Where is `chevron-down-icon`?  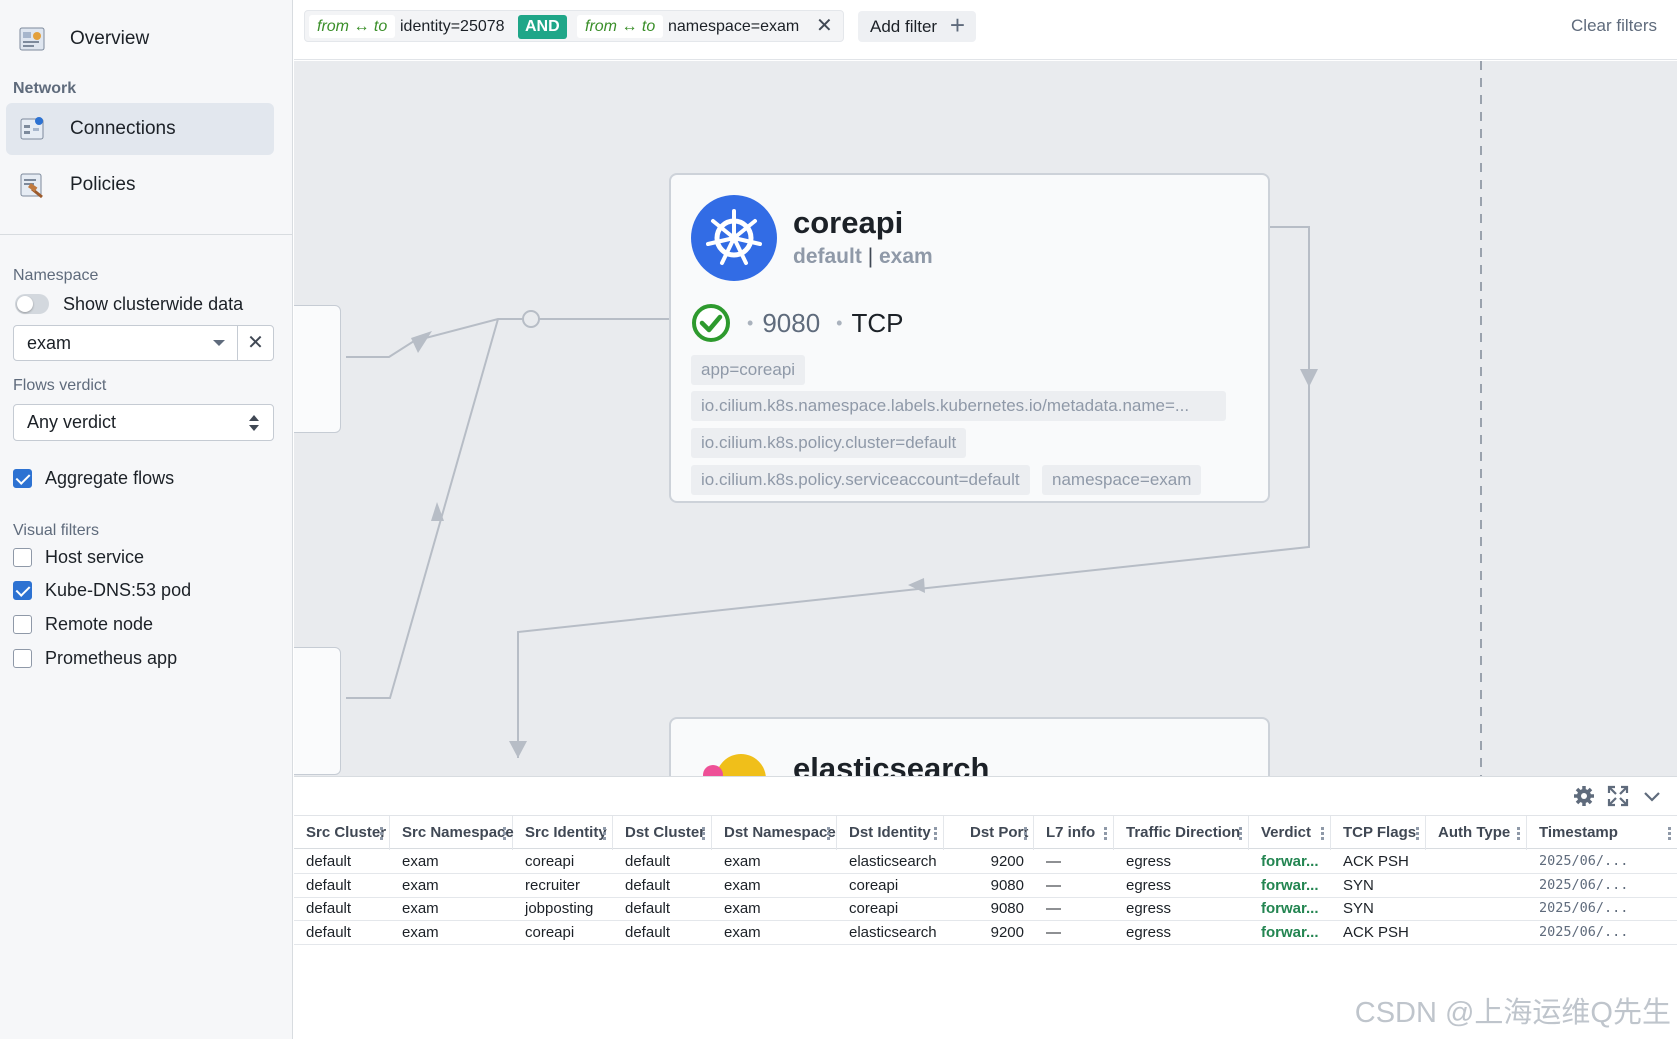 chevron-down-icon is located at coordinates (1652, 796).